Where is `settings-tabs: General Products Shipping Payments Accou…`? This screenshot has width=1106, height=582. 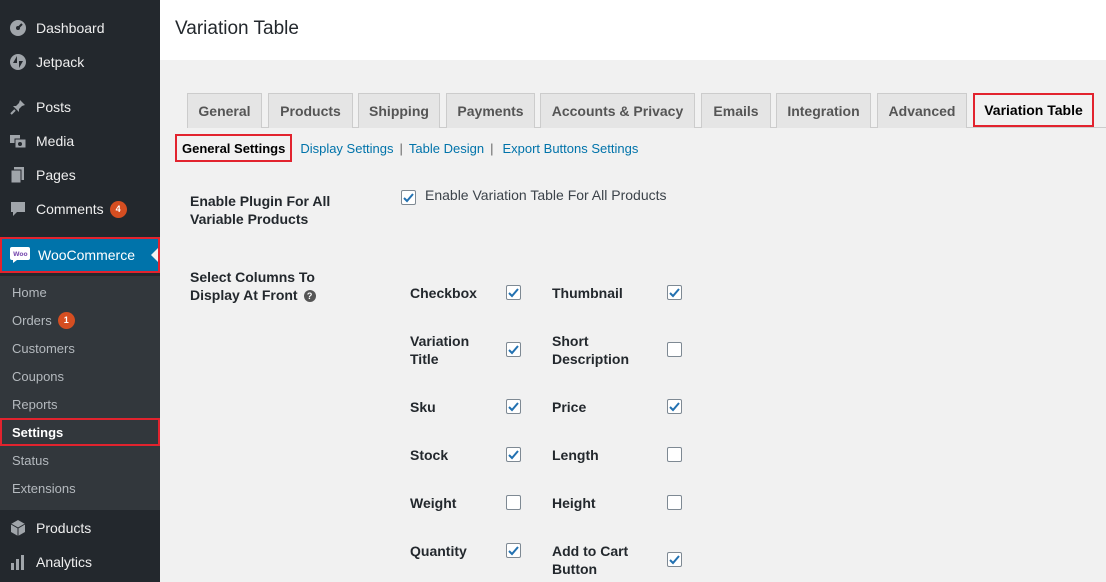 settings-tabs: General Products Shipping Payments Accou… is located at coordinates (646, 110).